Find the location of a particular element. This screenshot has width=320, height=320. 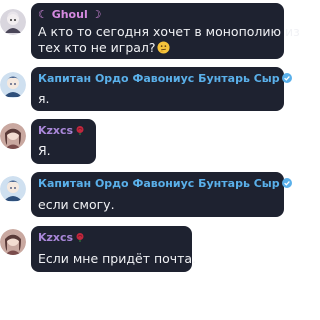

message-bubble-kzxcs: Kzxcs Я. is located at coordinates (63, 141).